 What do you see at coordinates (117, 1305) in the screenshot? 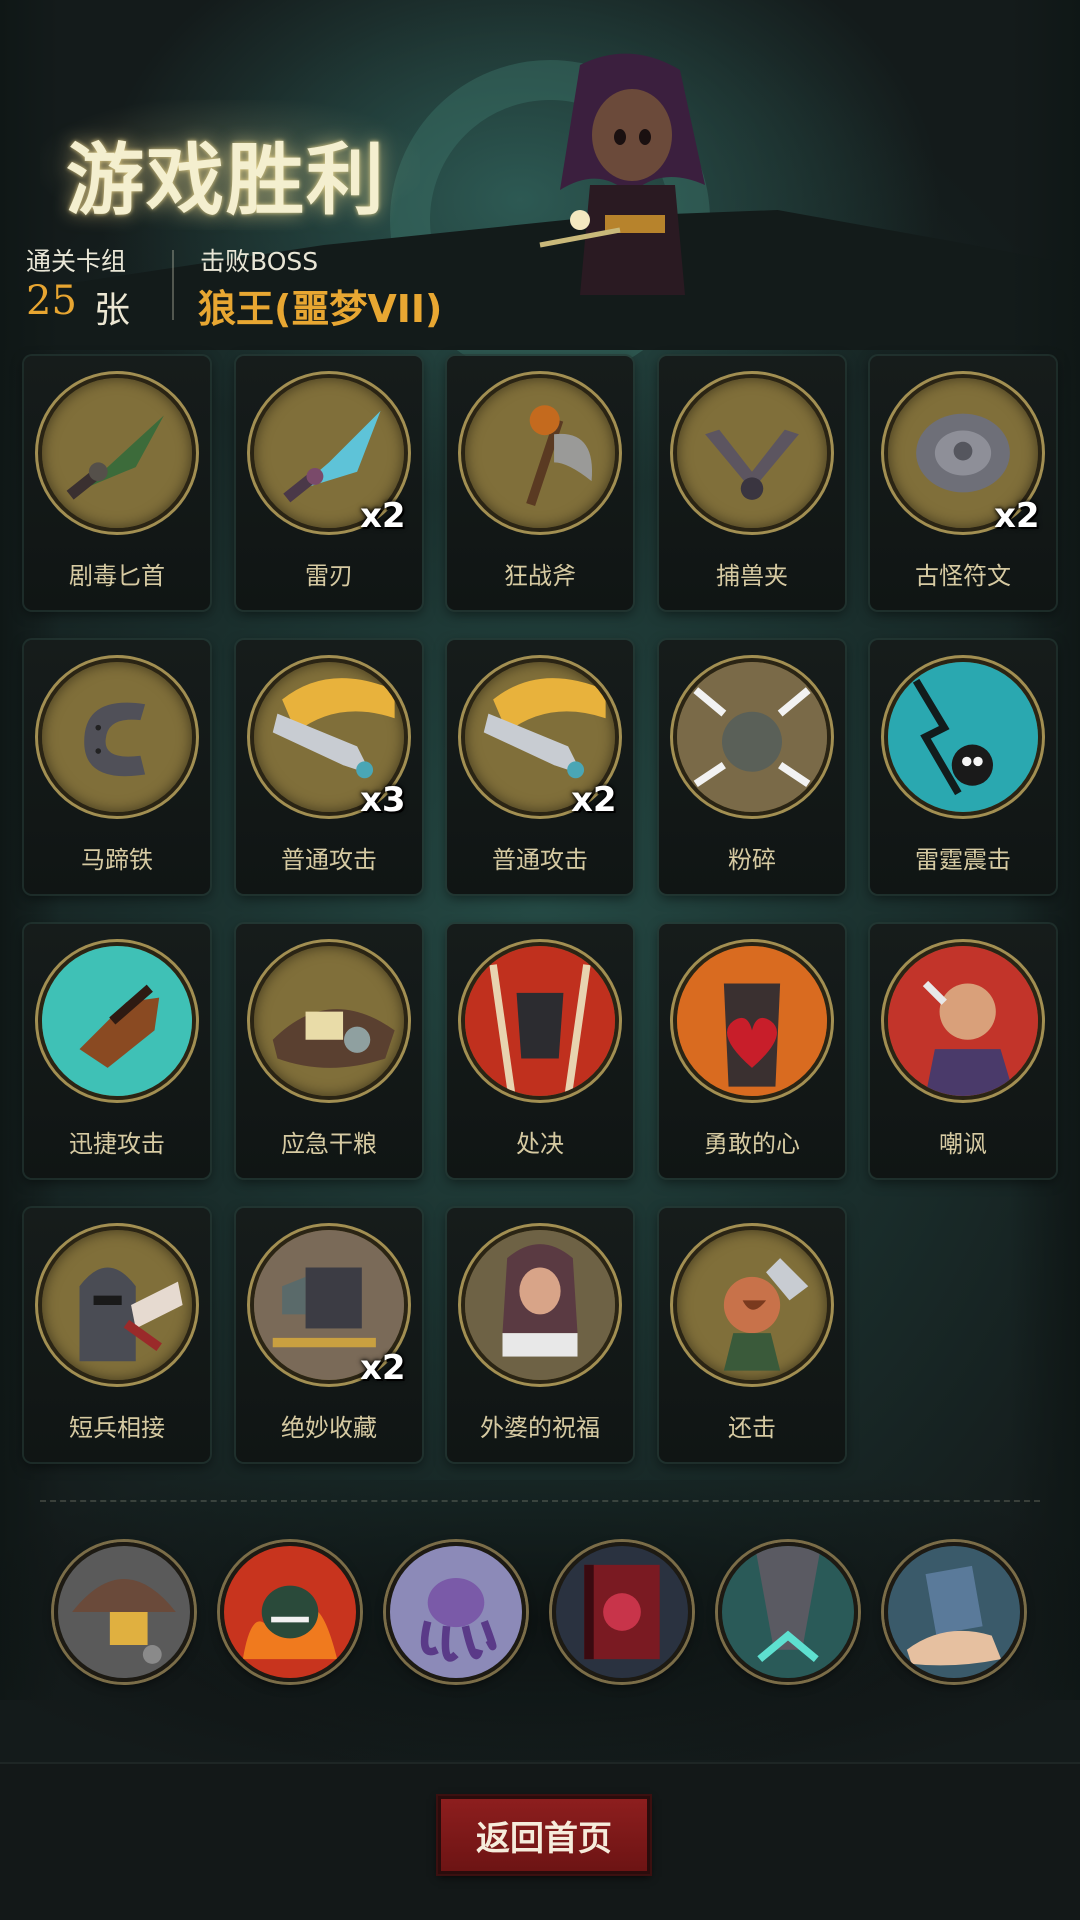
I see `close-combat-icon` at bounding box center [117, 1305].